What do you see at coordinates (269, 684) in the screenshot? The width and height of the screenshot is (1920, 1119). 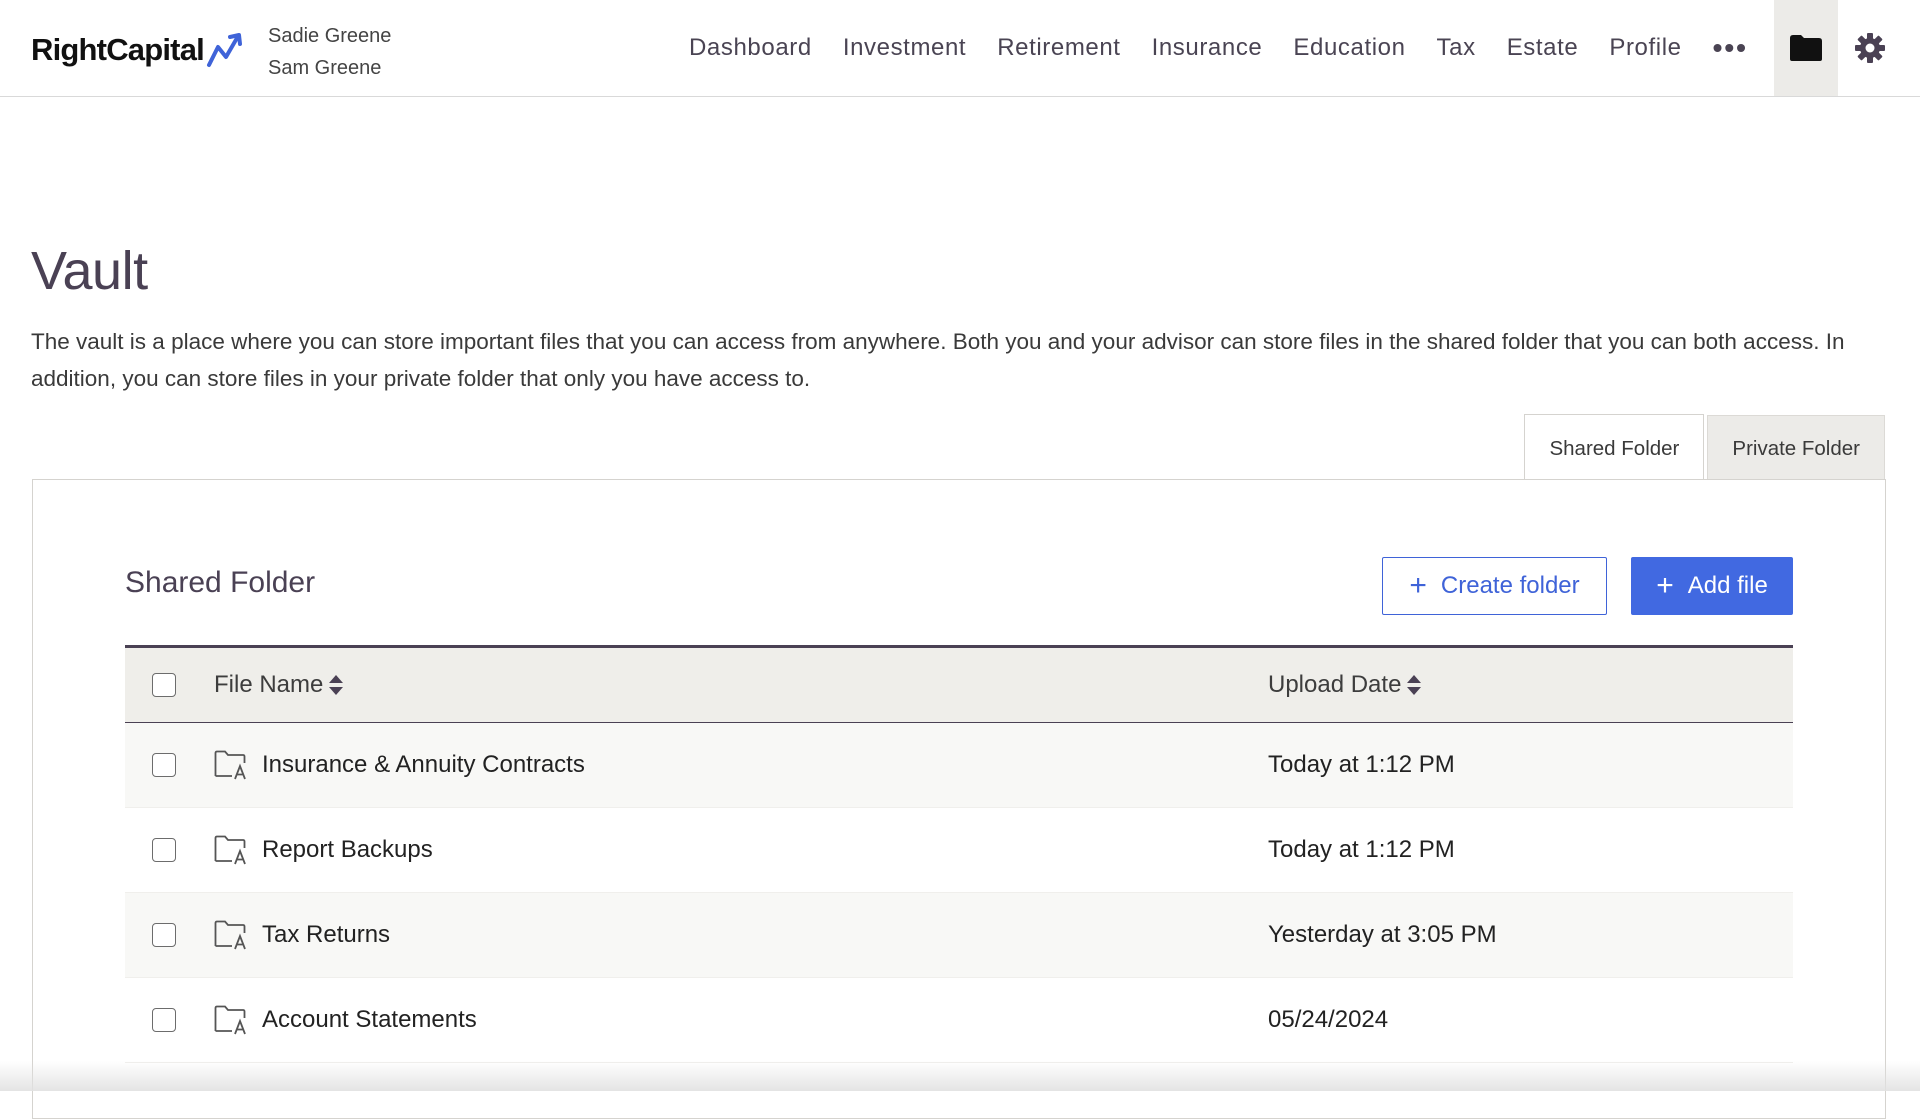 I see `column-header-file-name-label: File Name` at bounding box center [269, 684].